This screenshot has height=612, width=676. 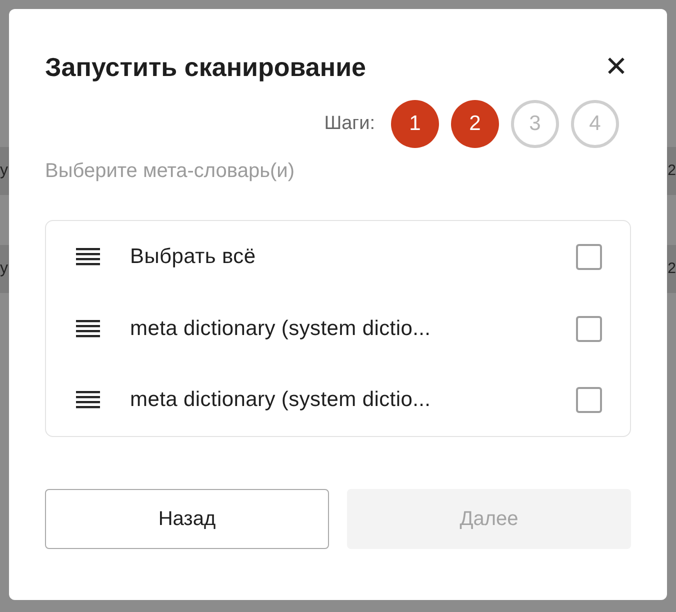 I want to click on subtitle: Выберите мета-словарь(и), so click(x=170, y=171).